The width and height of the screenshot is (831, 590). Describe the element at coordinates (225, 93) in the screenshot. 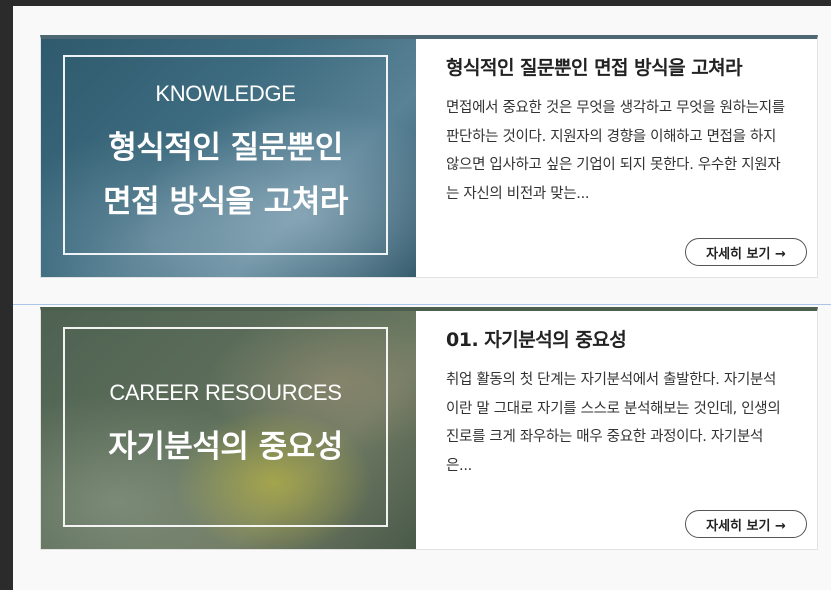

I see `thumbnail-category: KNOWLEDGE` at that location.